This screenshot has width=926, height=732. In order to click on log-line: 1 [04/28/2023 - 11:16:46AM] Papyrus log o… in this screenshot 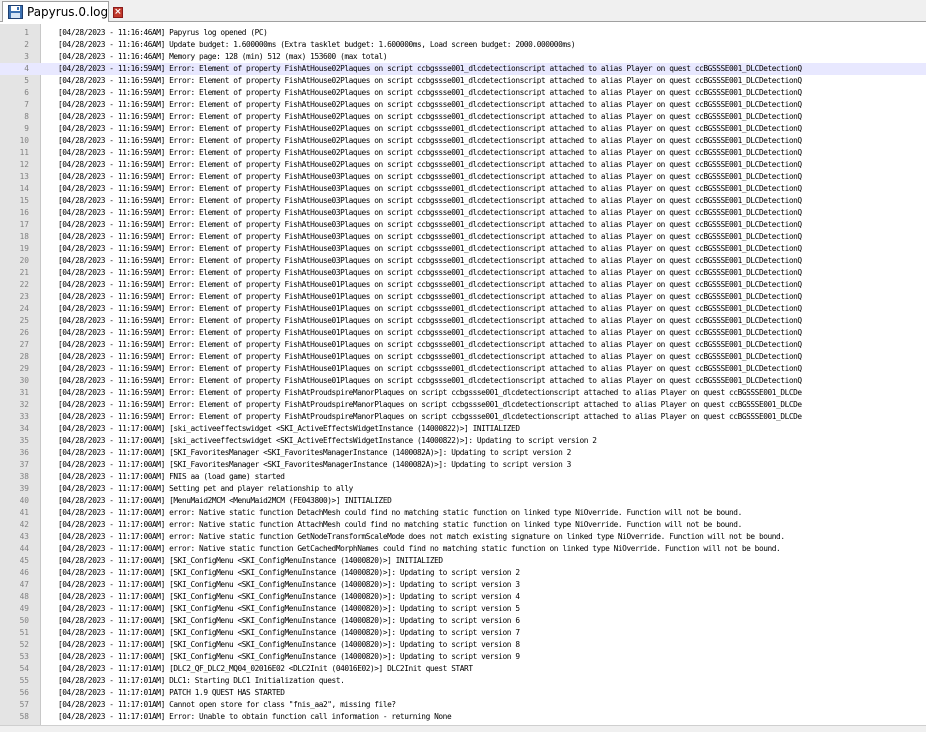, I will do `click(463, 33)`.